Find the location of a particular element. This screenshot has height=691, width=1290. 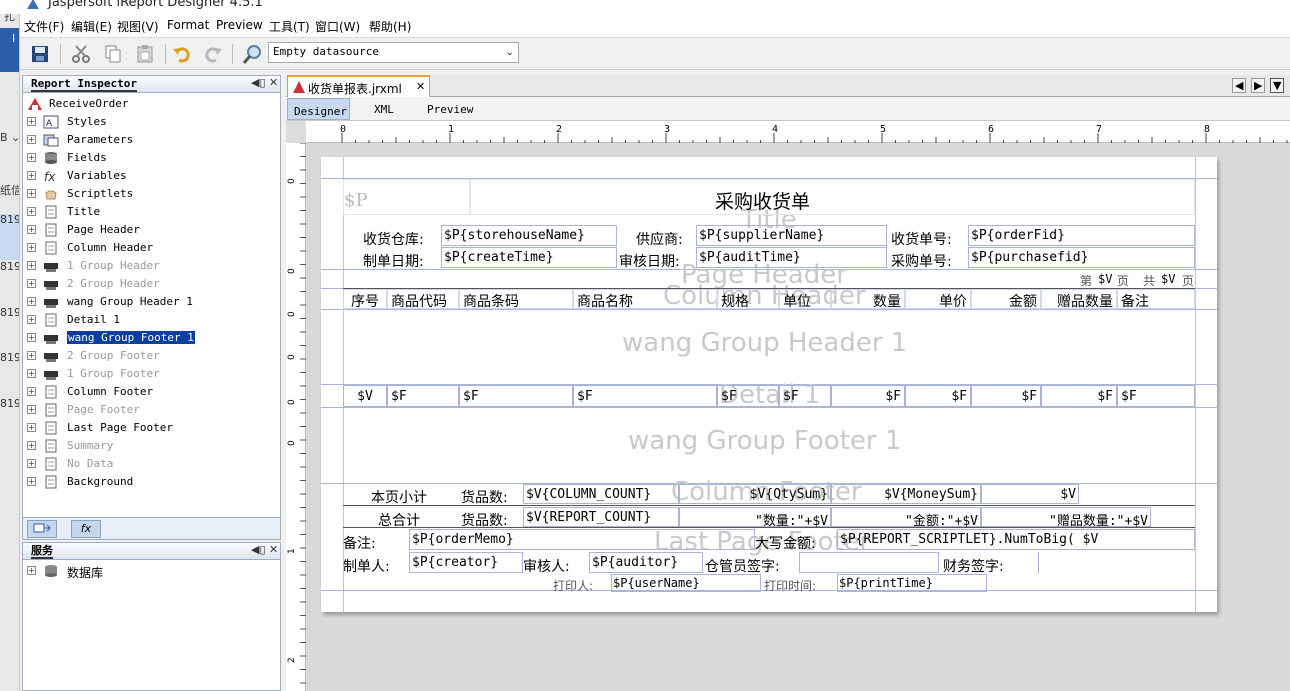

column-header-cell: 商品代码 is located at coordinates (423, 299).